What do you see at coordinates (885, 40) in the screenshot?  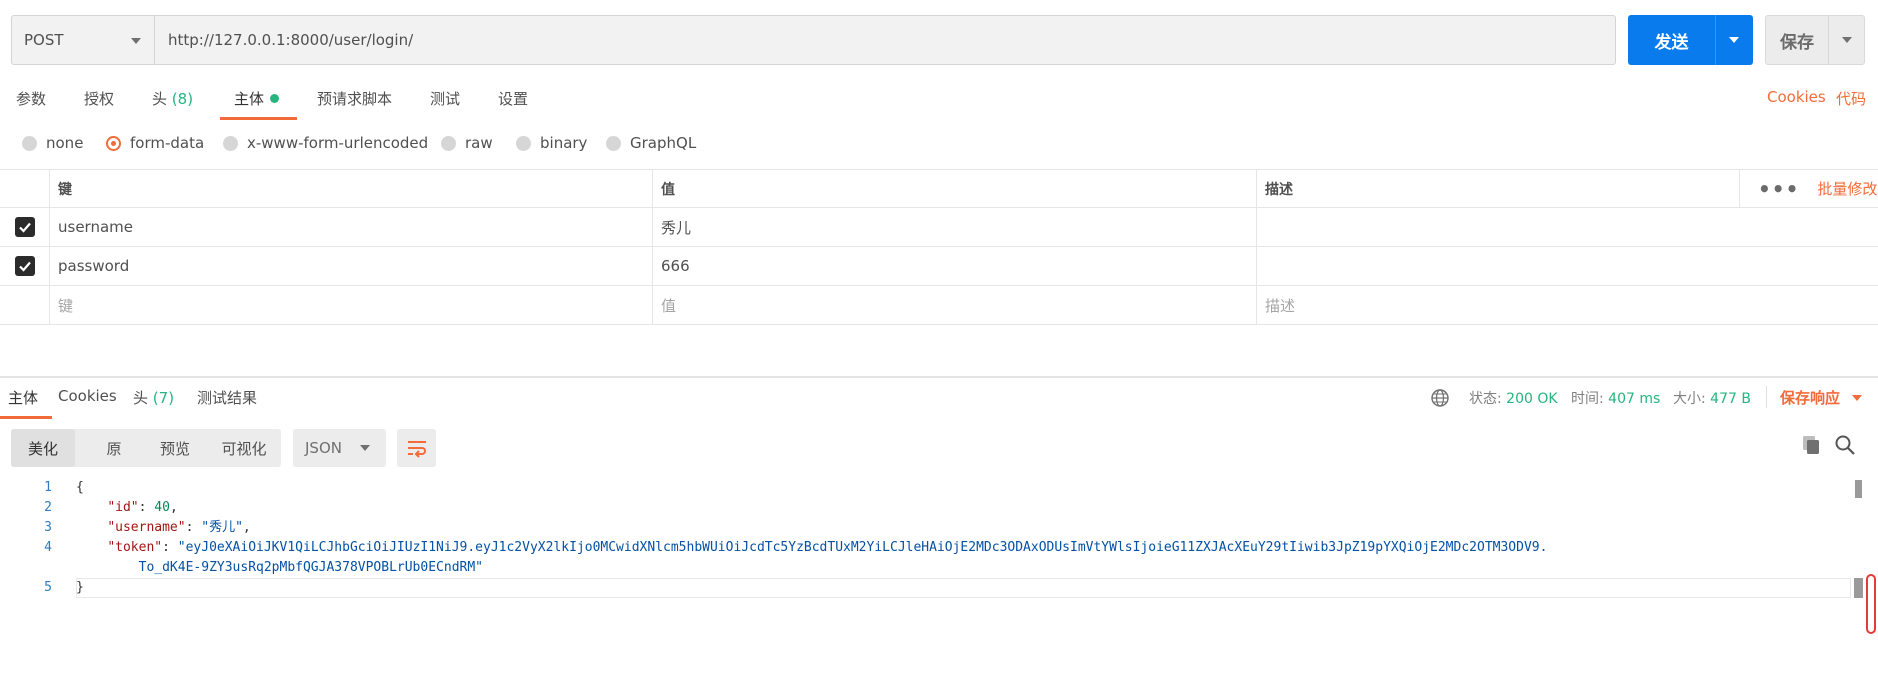 I see `url-input: http://127.0.0.1:8000/user/login/` at bounding box center [885, 40].